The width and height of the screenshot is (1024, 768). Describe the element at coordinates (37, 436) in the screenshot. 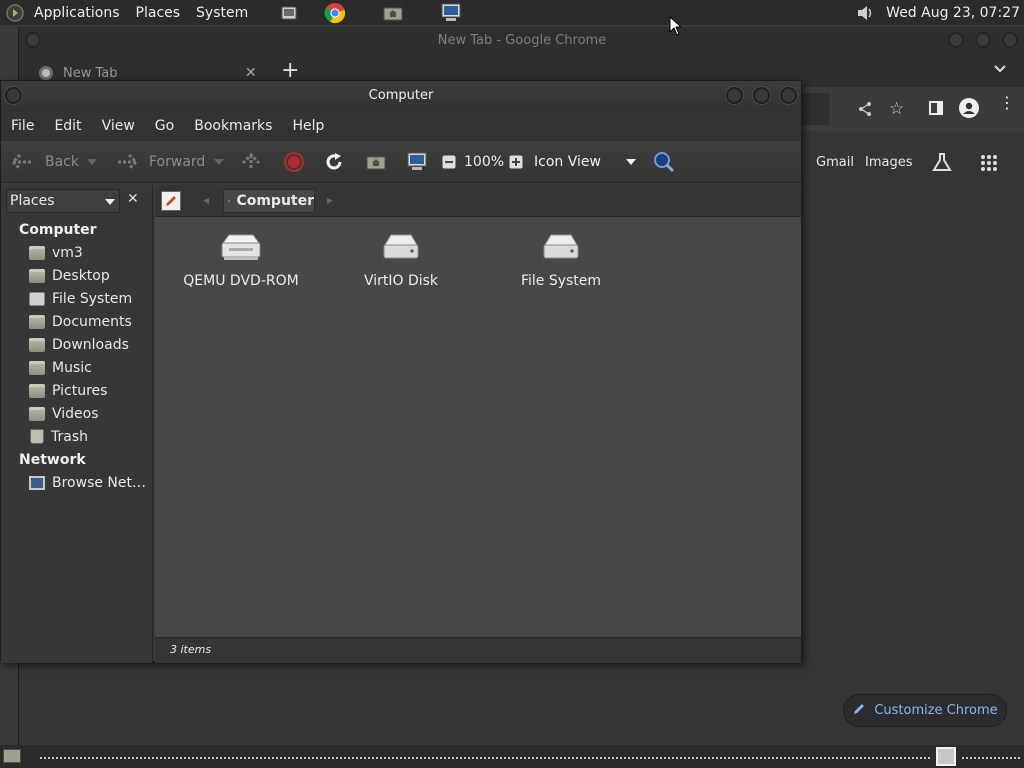

I see `trash-icon` at that location.